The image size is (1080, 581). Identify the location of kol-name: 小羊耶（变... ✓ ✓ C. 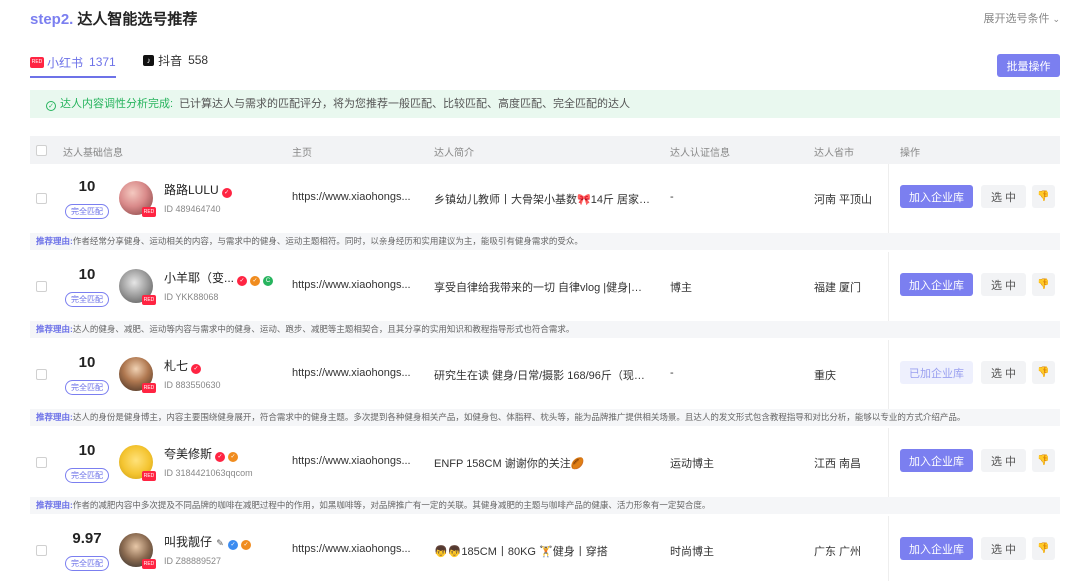
(219, 277).